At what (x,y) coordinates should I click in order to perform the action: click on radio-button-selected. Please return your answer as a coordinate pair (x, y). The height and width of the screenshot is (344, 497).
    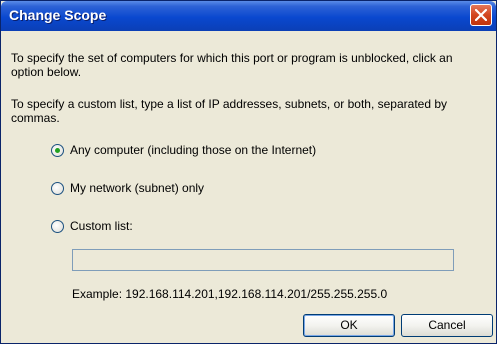
    Looking at the image, I should click on (57, 150).